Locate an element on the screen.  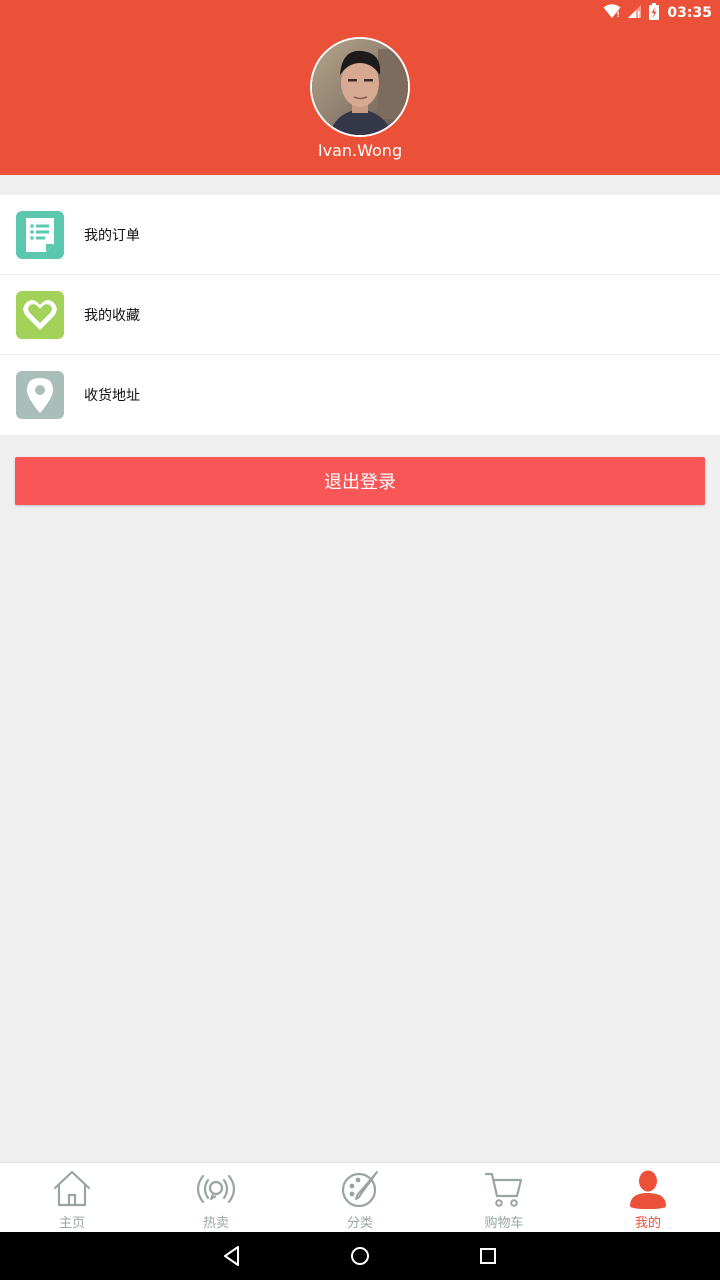
cart-icon is located at coordinates (503, 1189).